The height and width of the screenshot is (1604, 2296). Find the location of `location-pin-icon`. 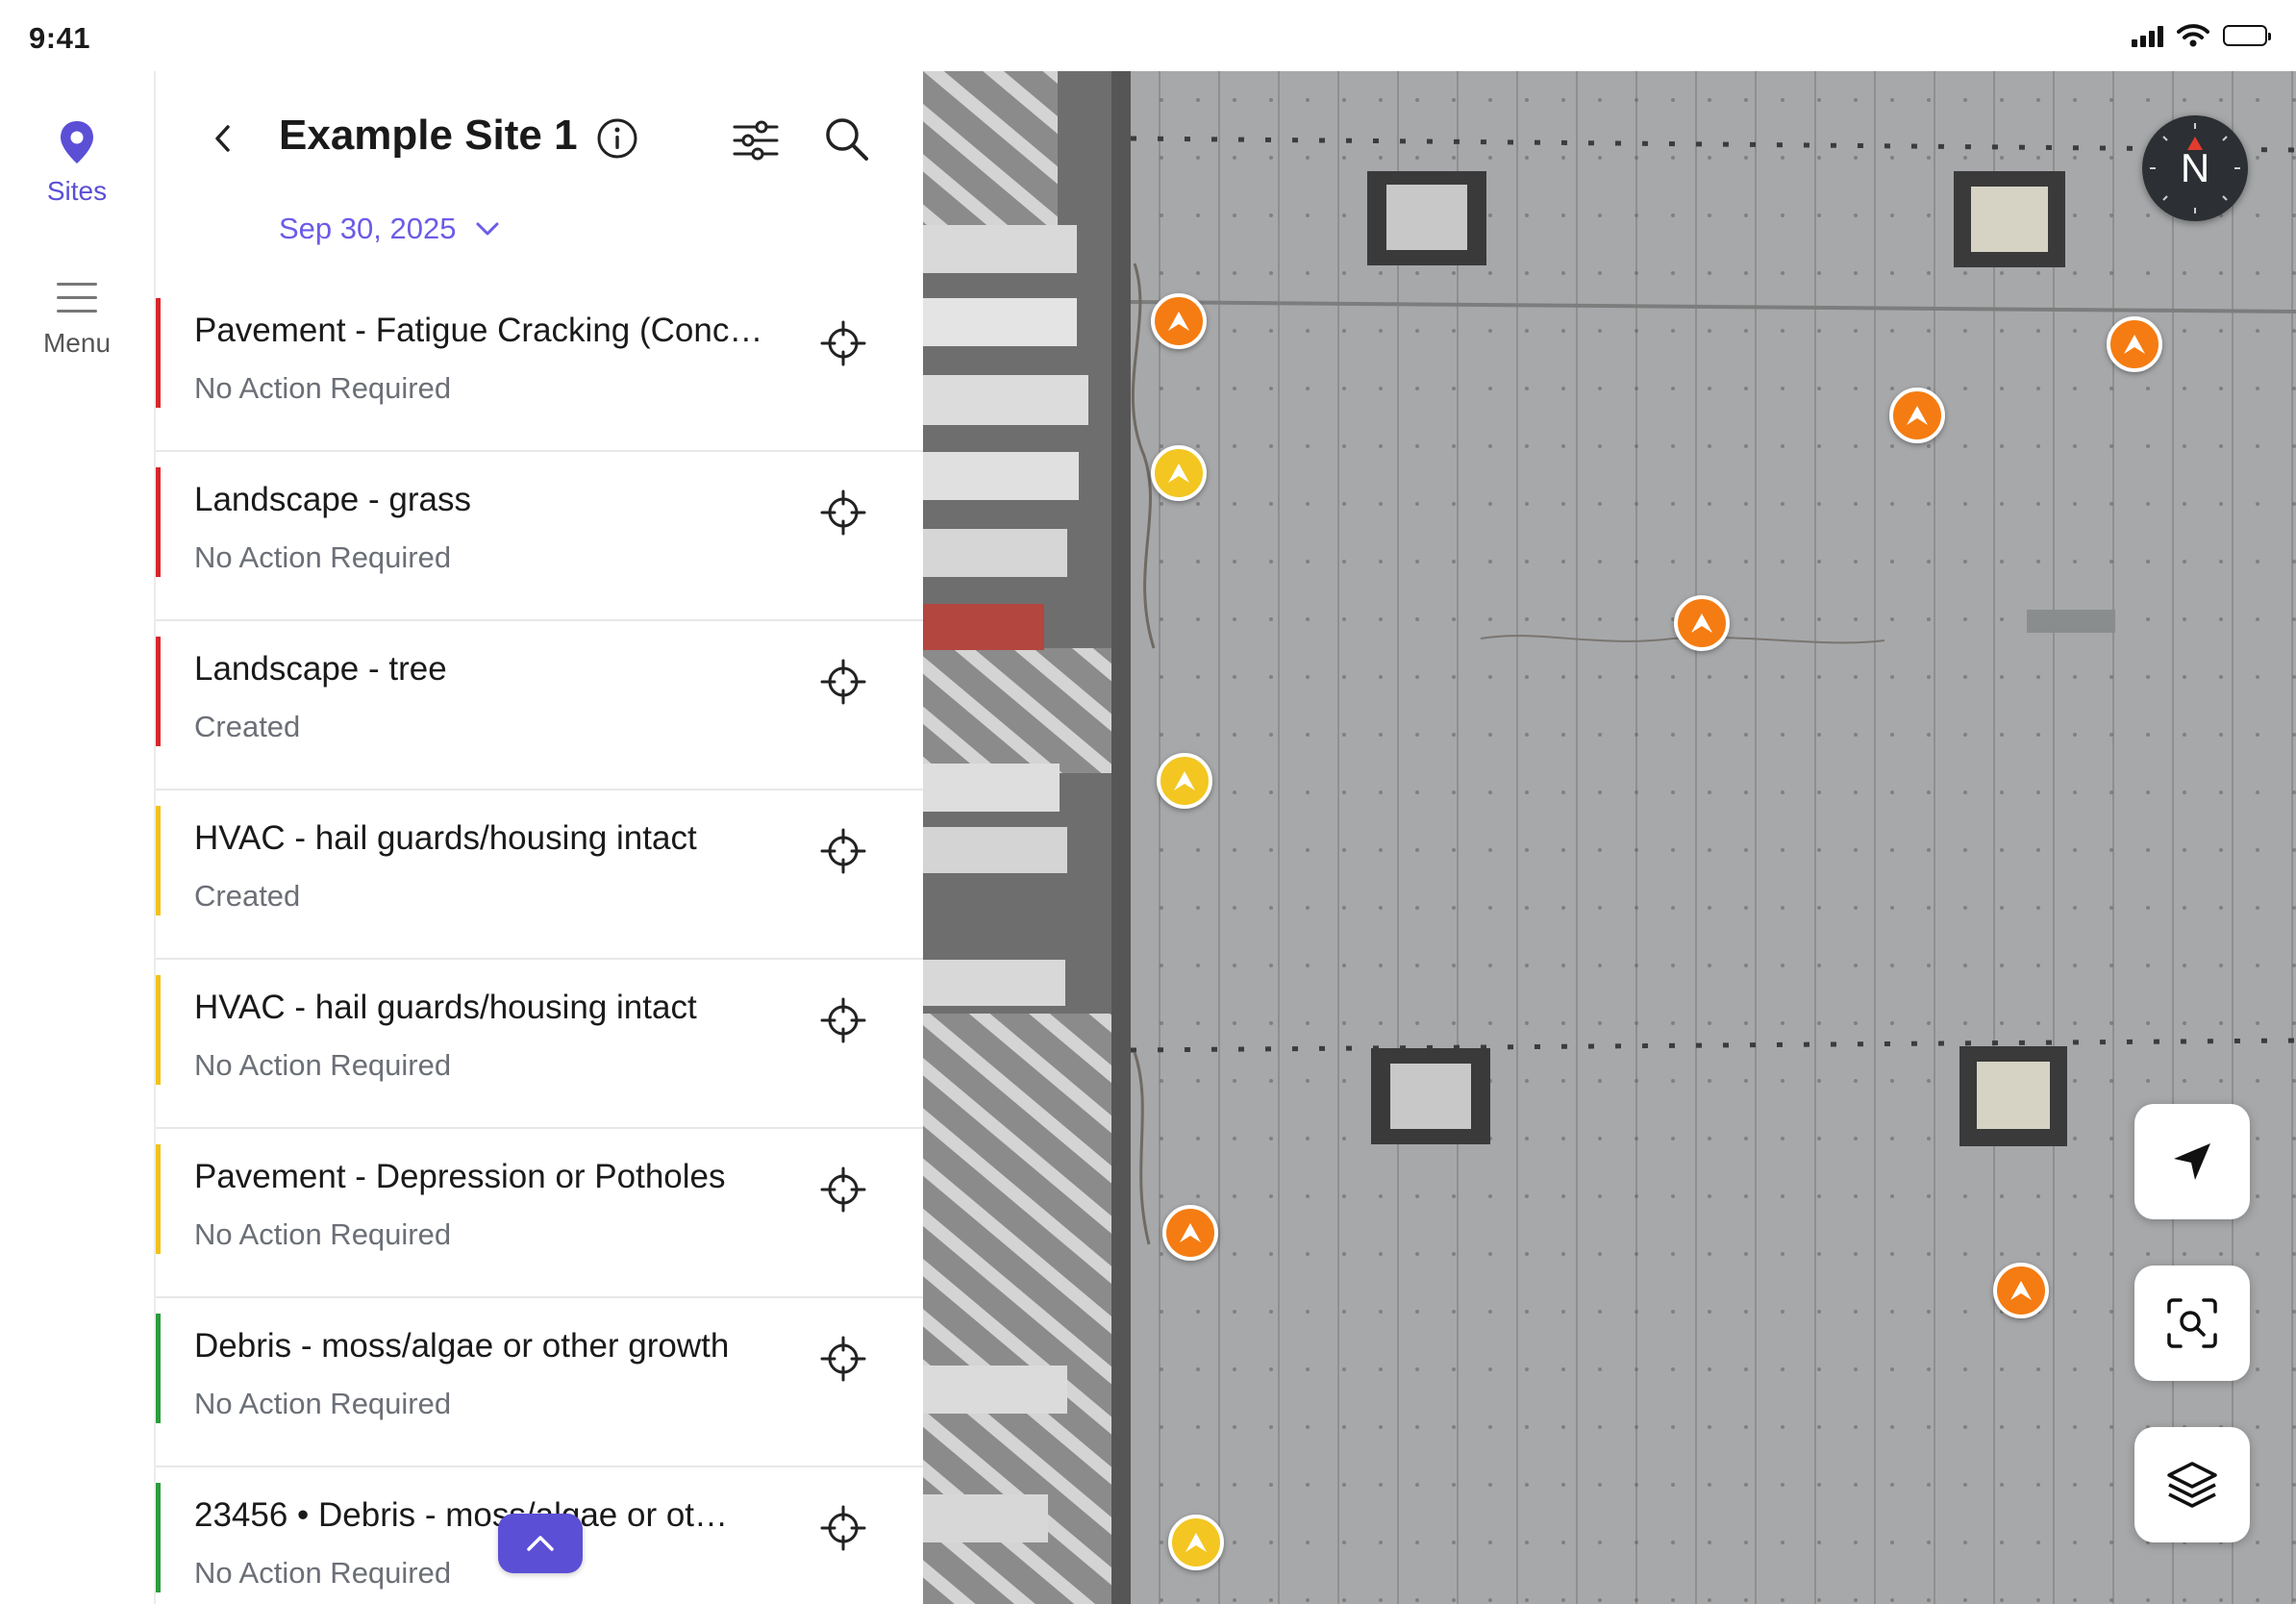

location-pin-icon is located at coordinates (77, 142).